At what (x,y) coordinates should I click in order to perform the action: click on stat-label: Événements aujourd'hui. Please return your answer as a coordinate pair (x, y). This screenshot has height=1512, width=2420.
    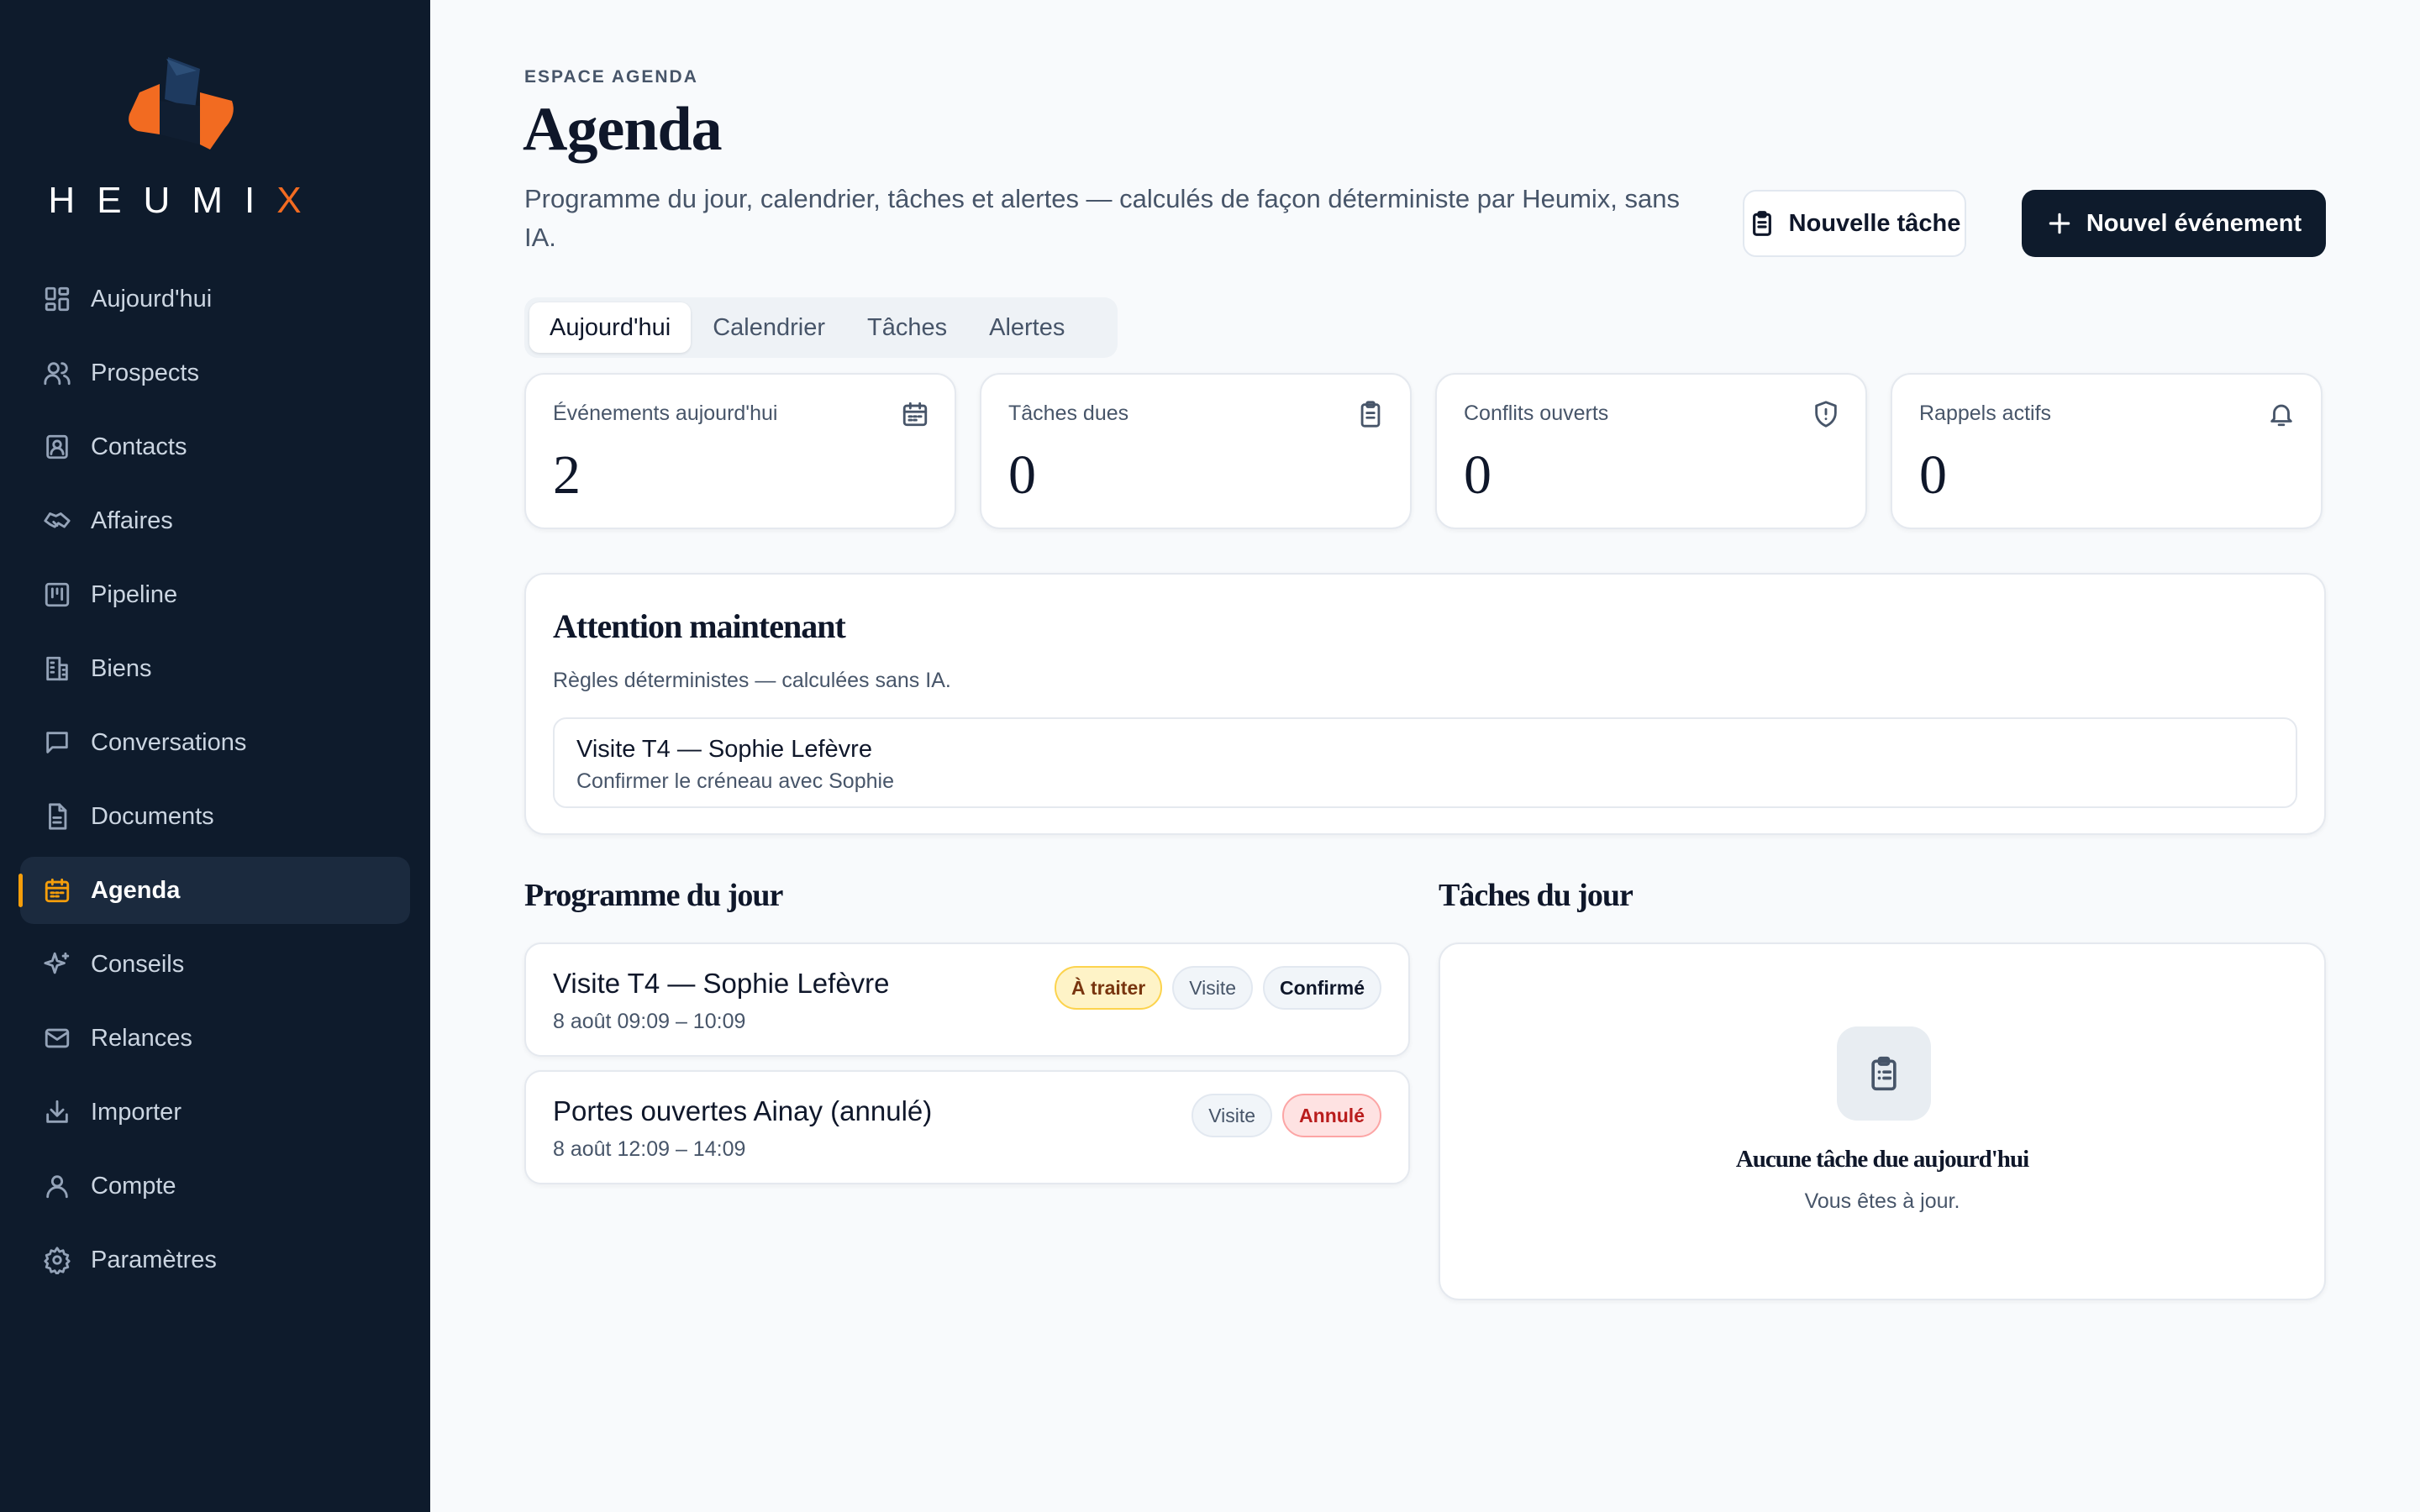
    Looking at the image, I should click on (665, 413).